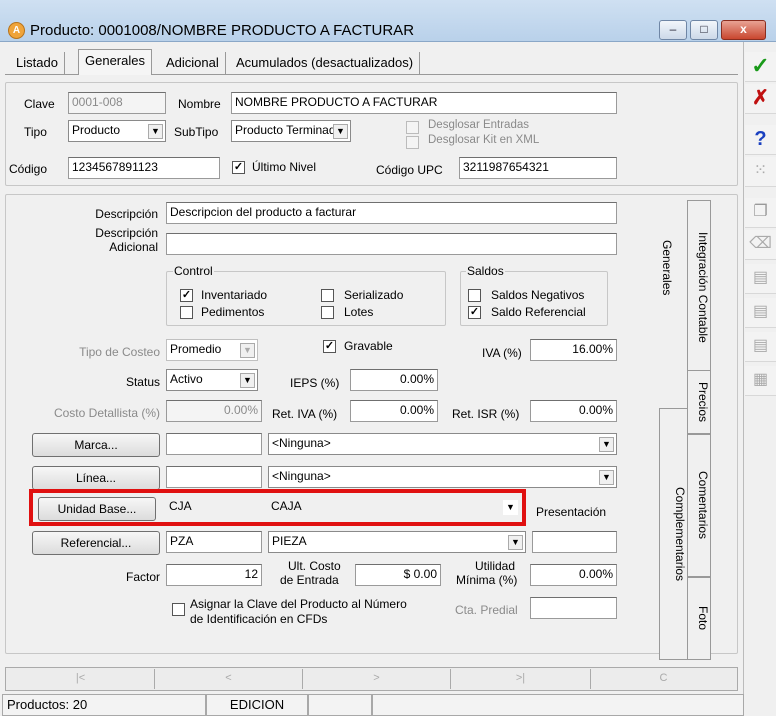 The height and width of the screenshot is (716, 776). What do you see at coordinates (424, 103) in the screenshot?
I see `nombre-field: NOMBRE PRODUCTO A FACTURAR` at bounding box center [424, 103].